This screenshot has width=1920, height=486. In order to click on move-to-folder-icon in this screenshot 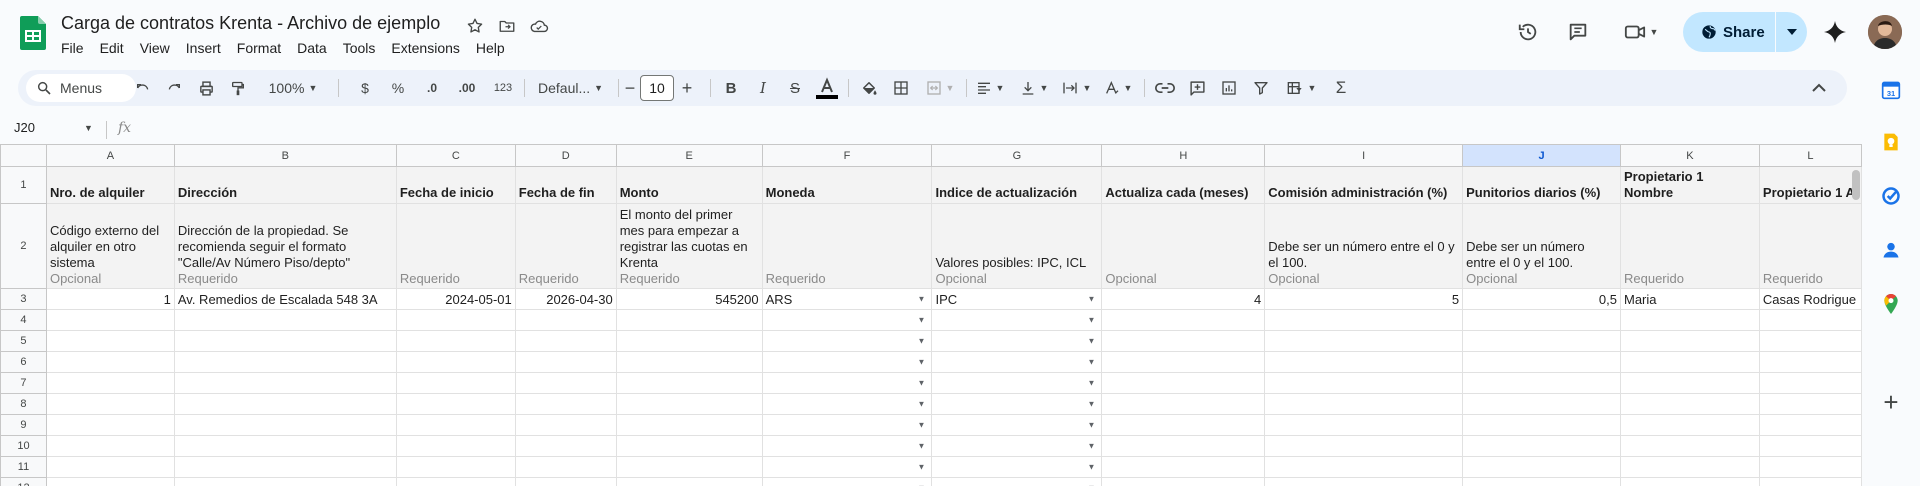, I will do `click(507, 26)`.